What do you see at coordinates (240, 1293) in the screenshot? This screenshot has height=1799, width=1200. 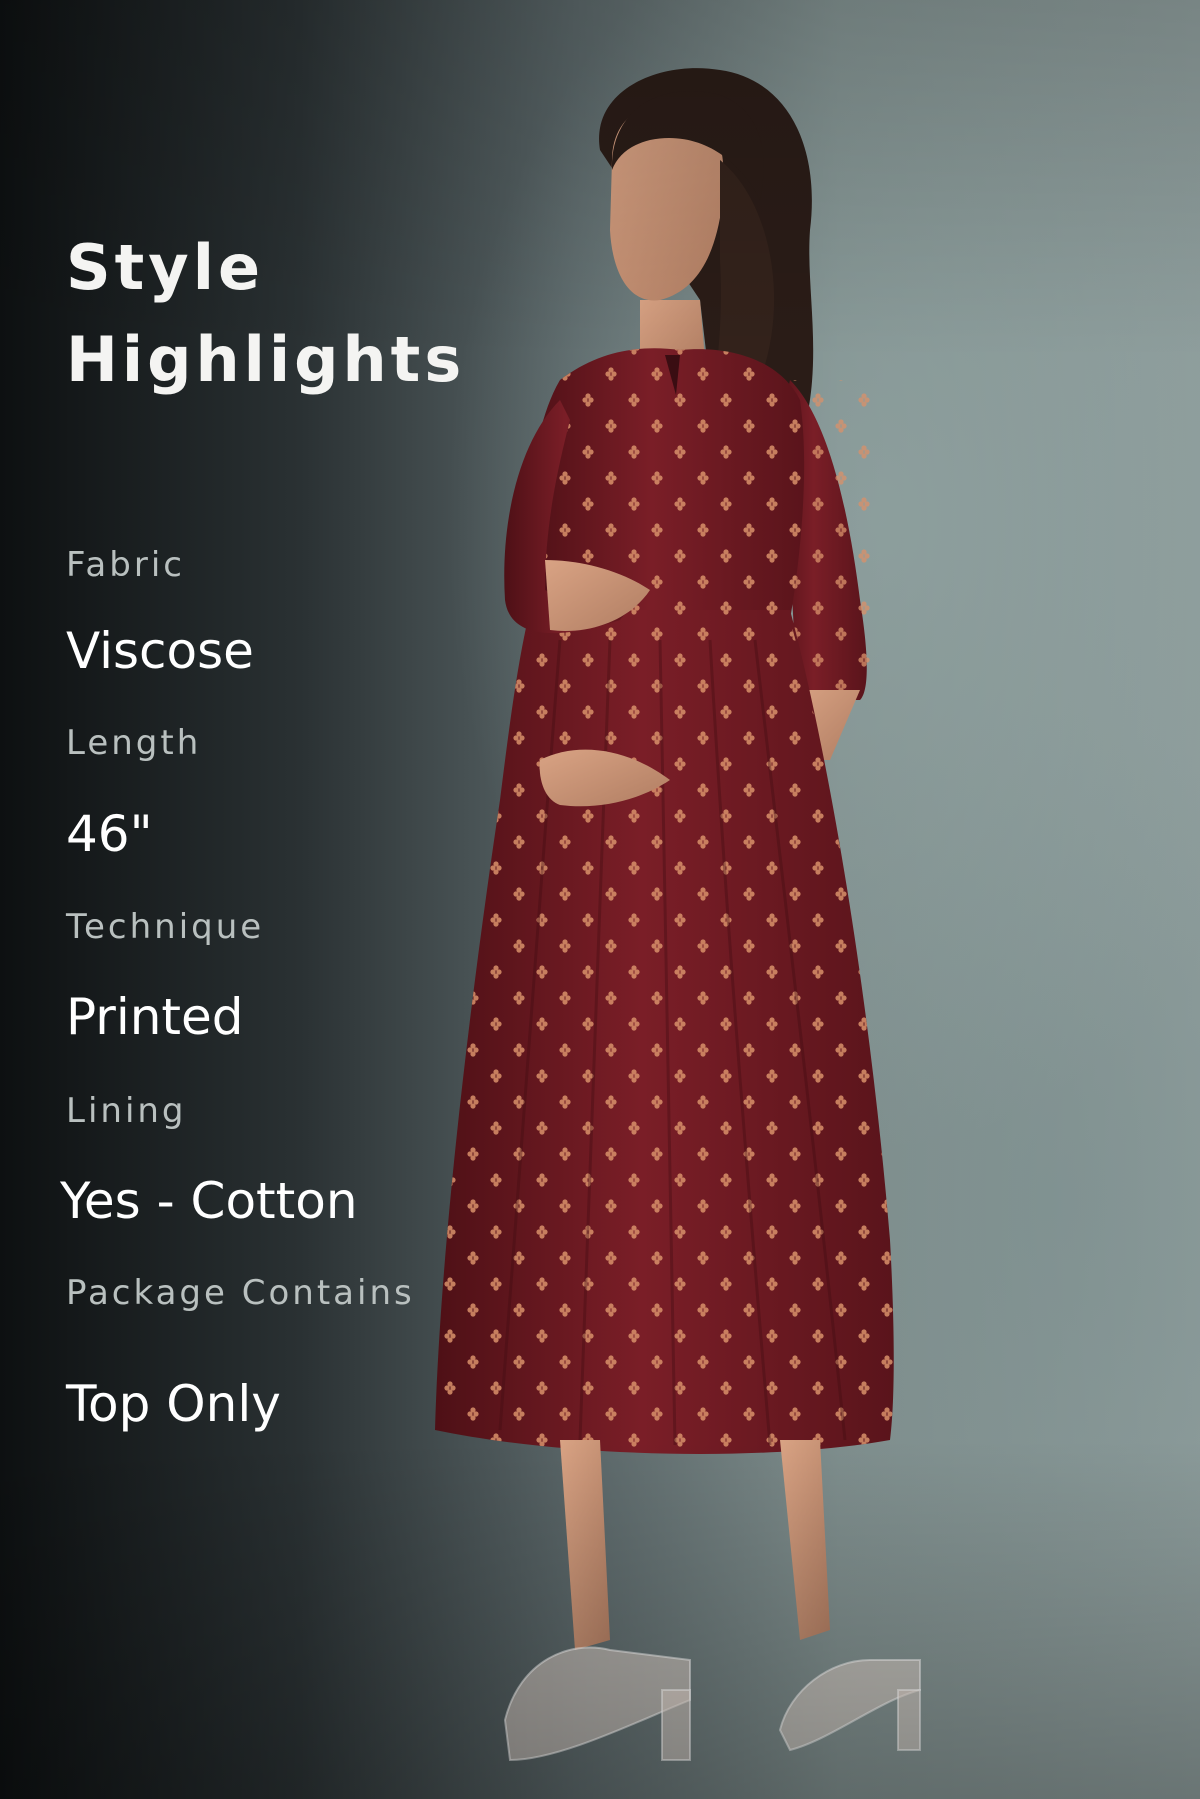 I see `spec-label-package: Package Contains` at bounding box center [240, 1293].